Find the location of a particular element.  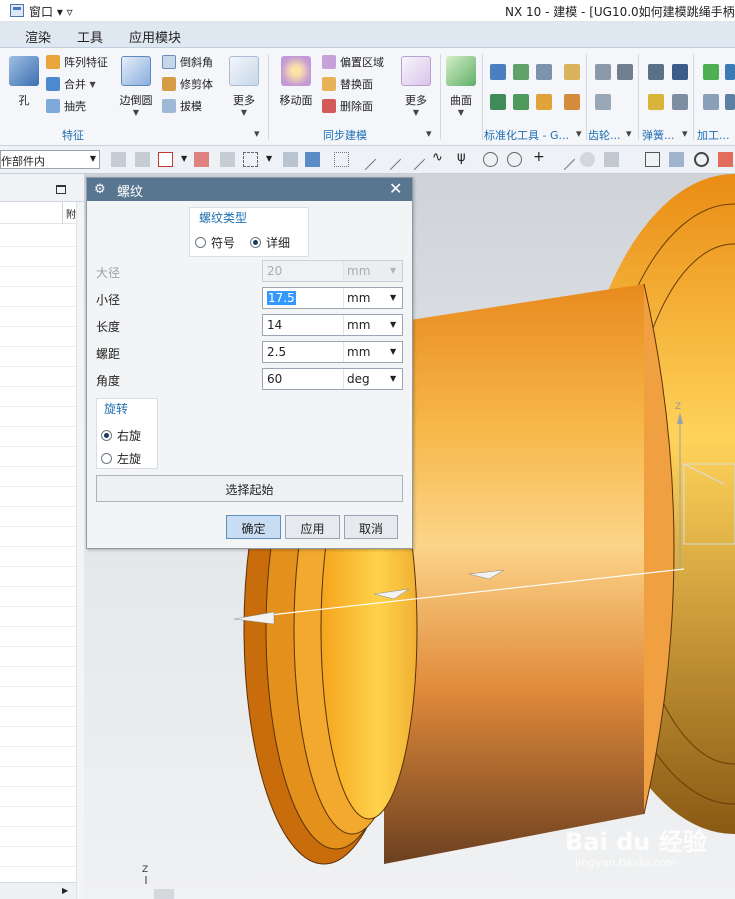

select-box-icon is located at coordinates (165, 159).